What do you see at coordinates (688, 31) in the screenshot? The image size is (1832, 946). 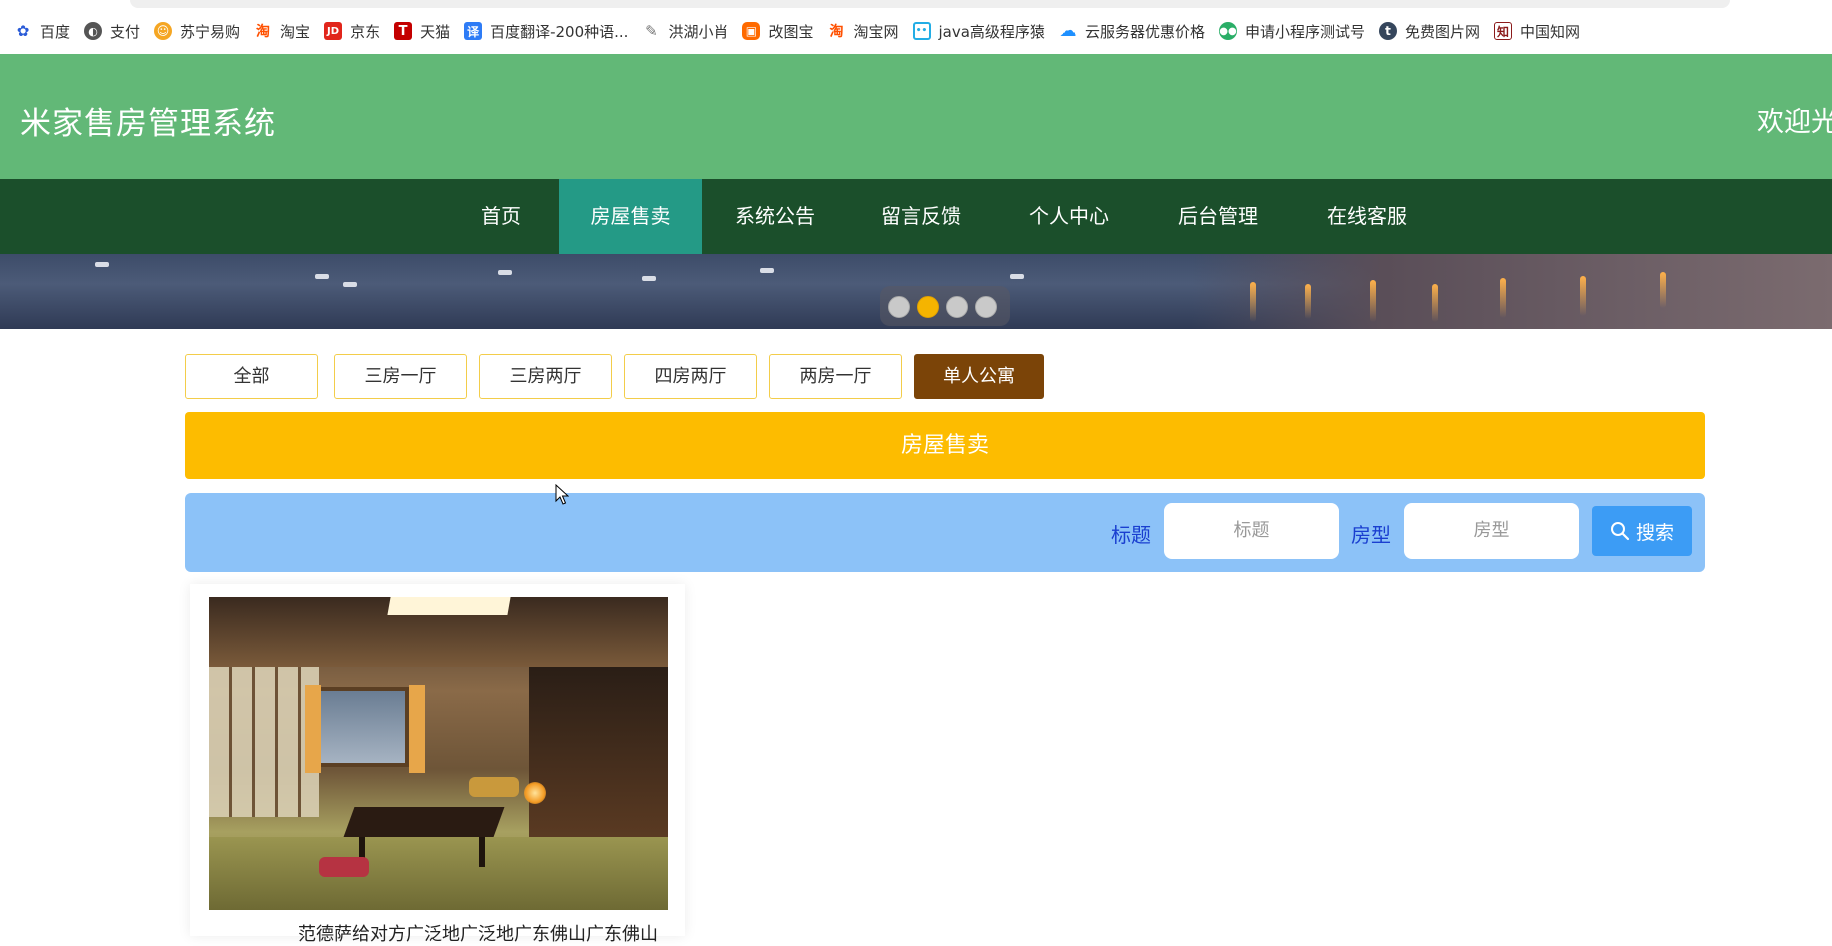 I see `bookmark-honghu: ✎ 洪湖小肖` at bounding box center [688, 31].